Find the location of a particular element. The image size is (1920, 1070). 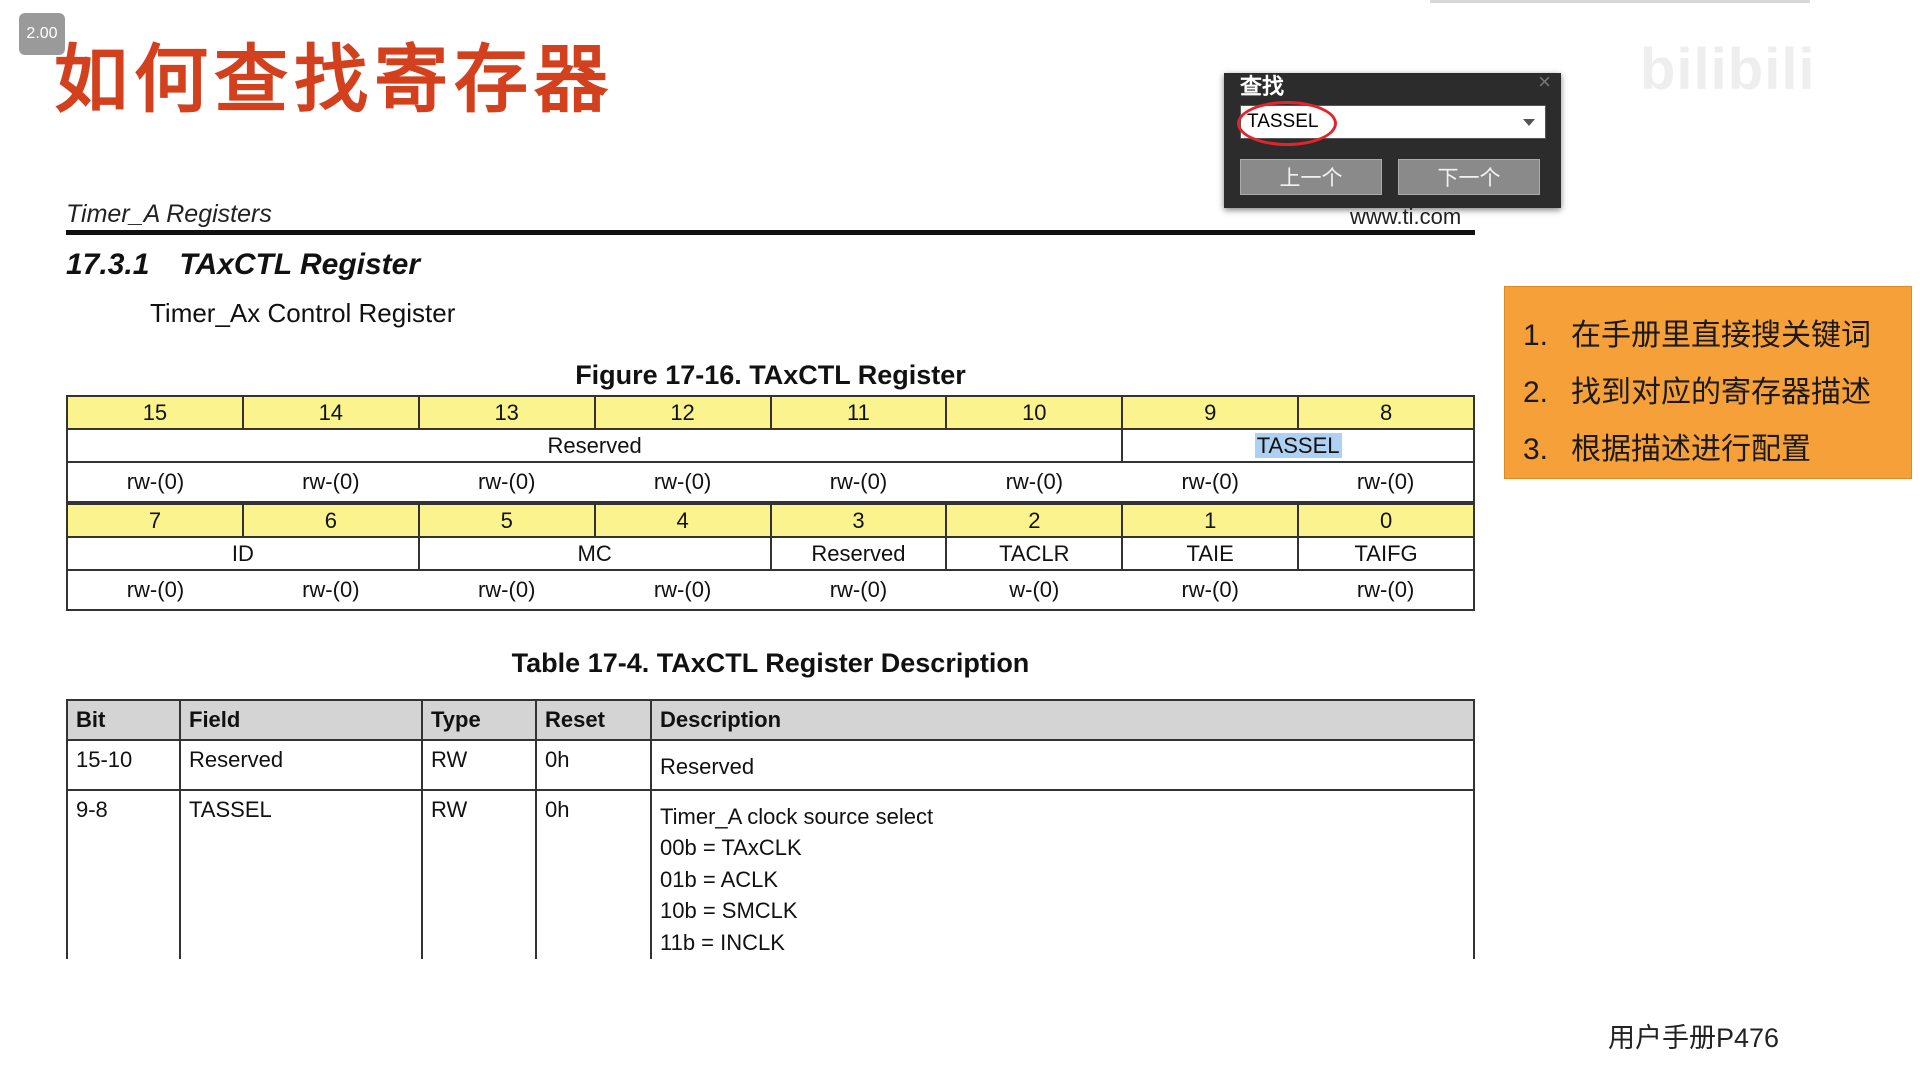

field-cell: Reserved is located at coordinates (301, 765).